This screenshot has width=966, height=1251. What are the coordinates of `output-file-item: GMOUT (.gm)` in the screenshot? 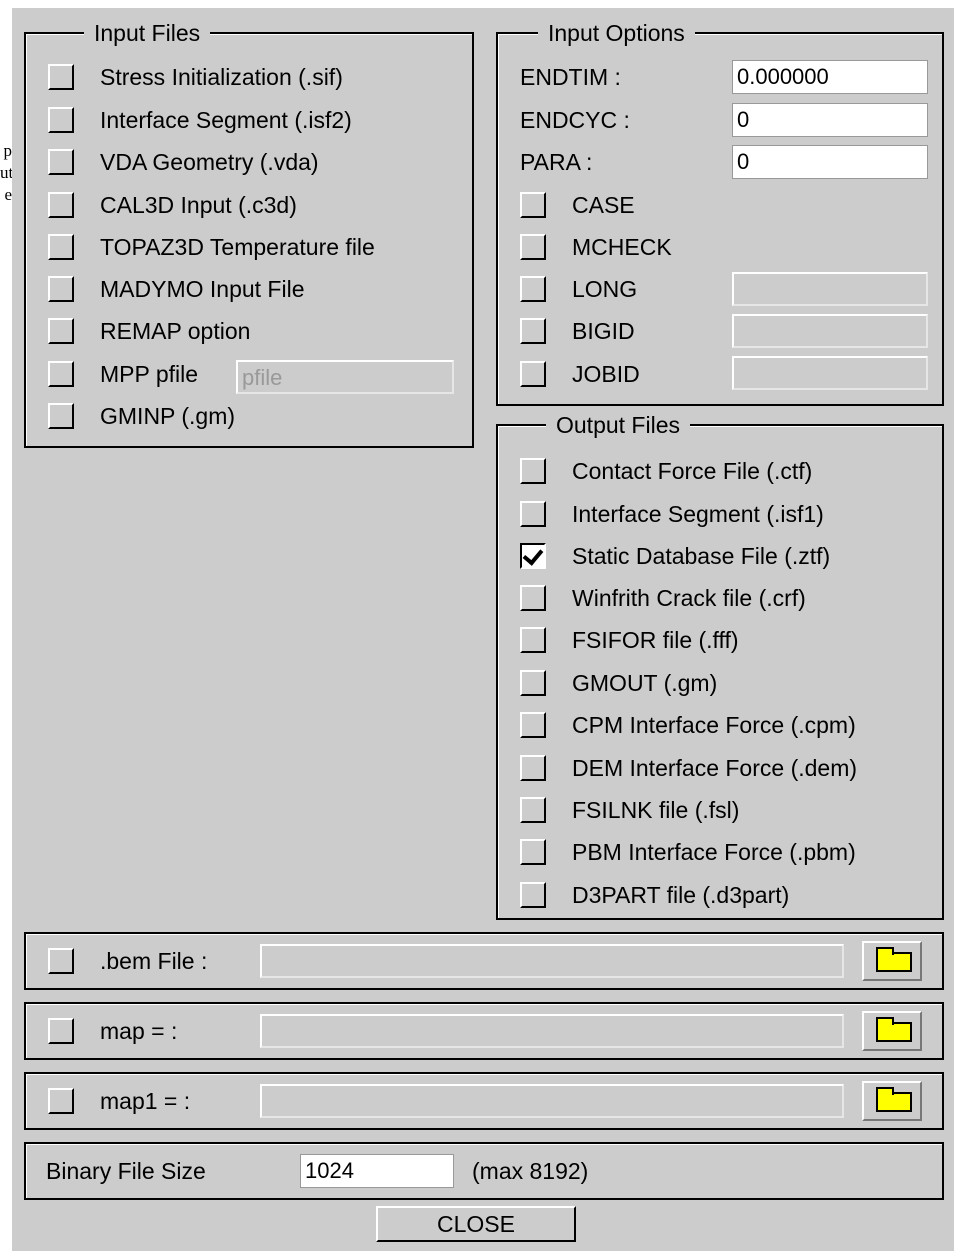 It's located at (618, 683).